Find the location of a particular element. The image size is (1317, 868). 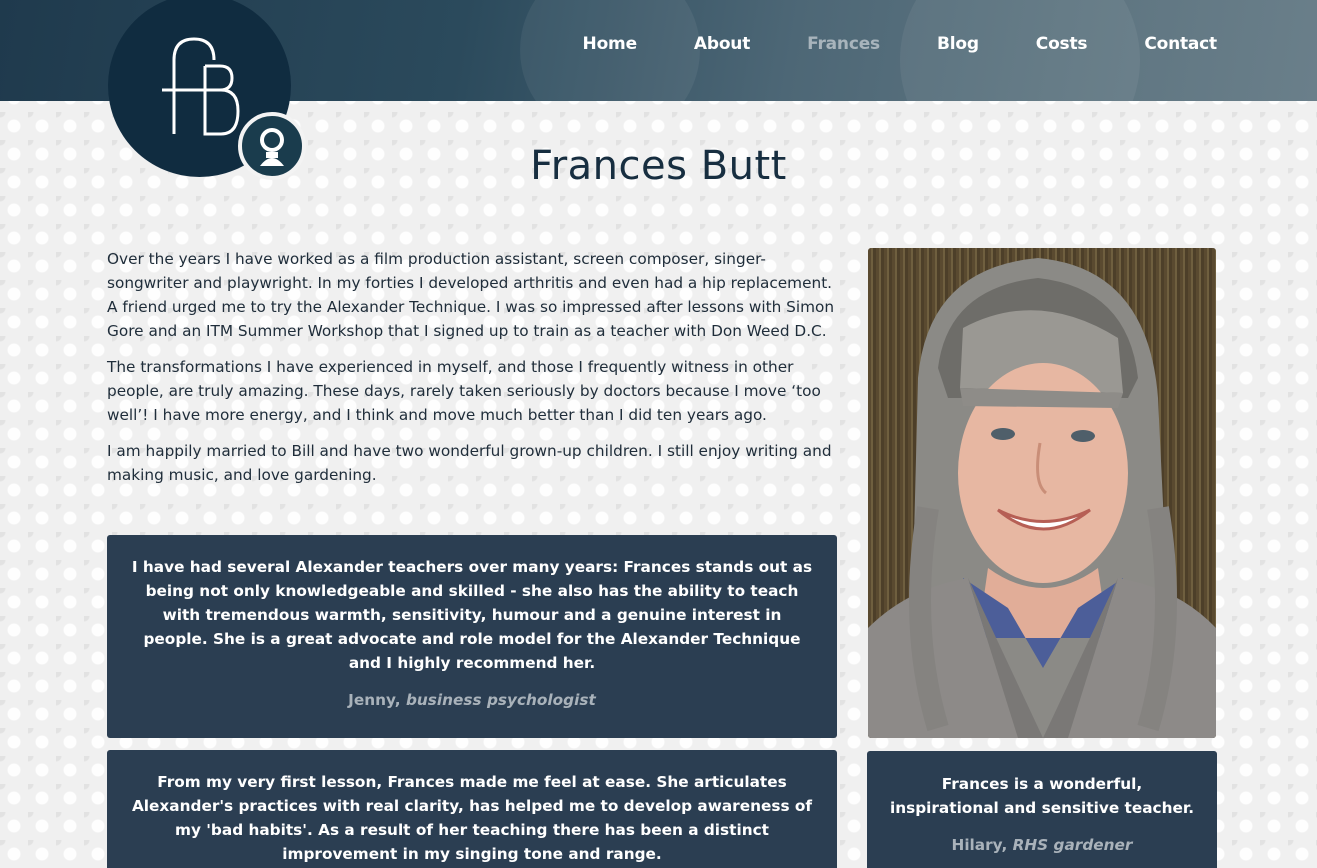

author-role: RHS gardener is located at coordinates (1072, 845).